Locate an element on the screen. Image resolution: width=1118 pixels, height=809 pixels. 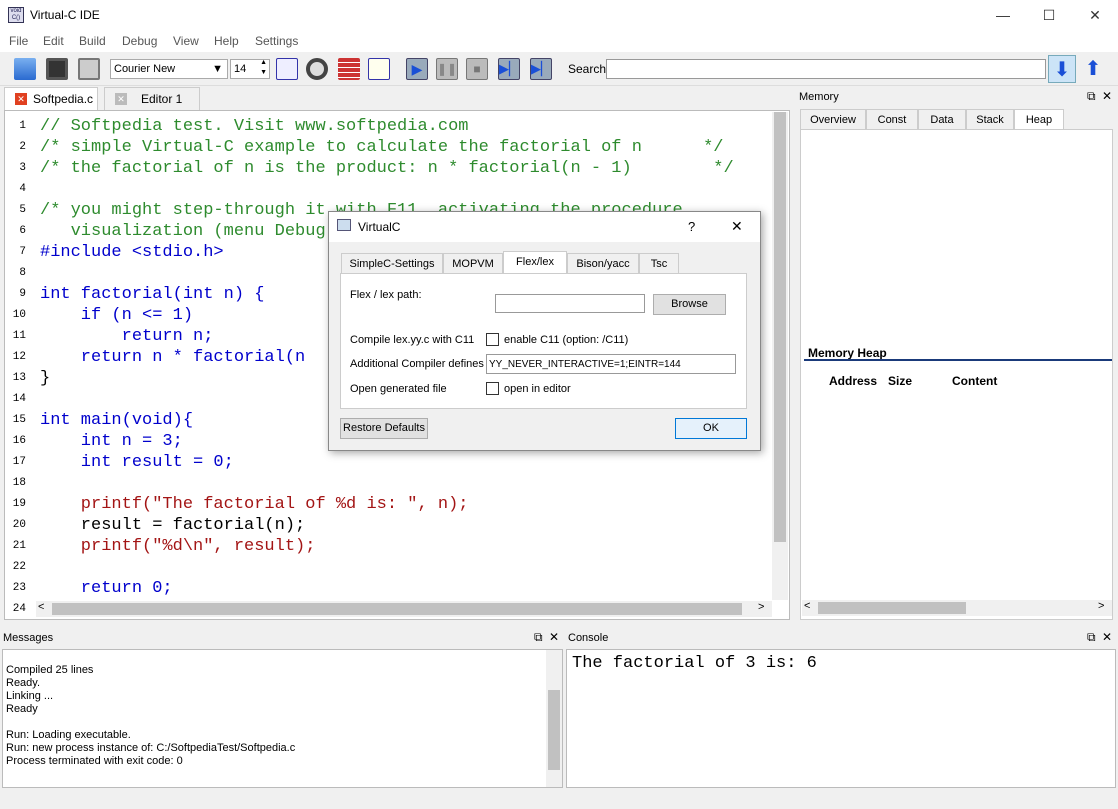
editor-horizontal-scrollbar: < > is located at coordinates (404, 609).